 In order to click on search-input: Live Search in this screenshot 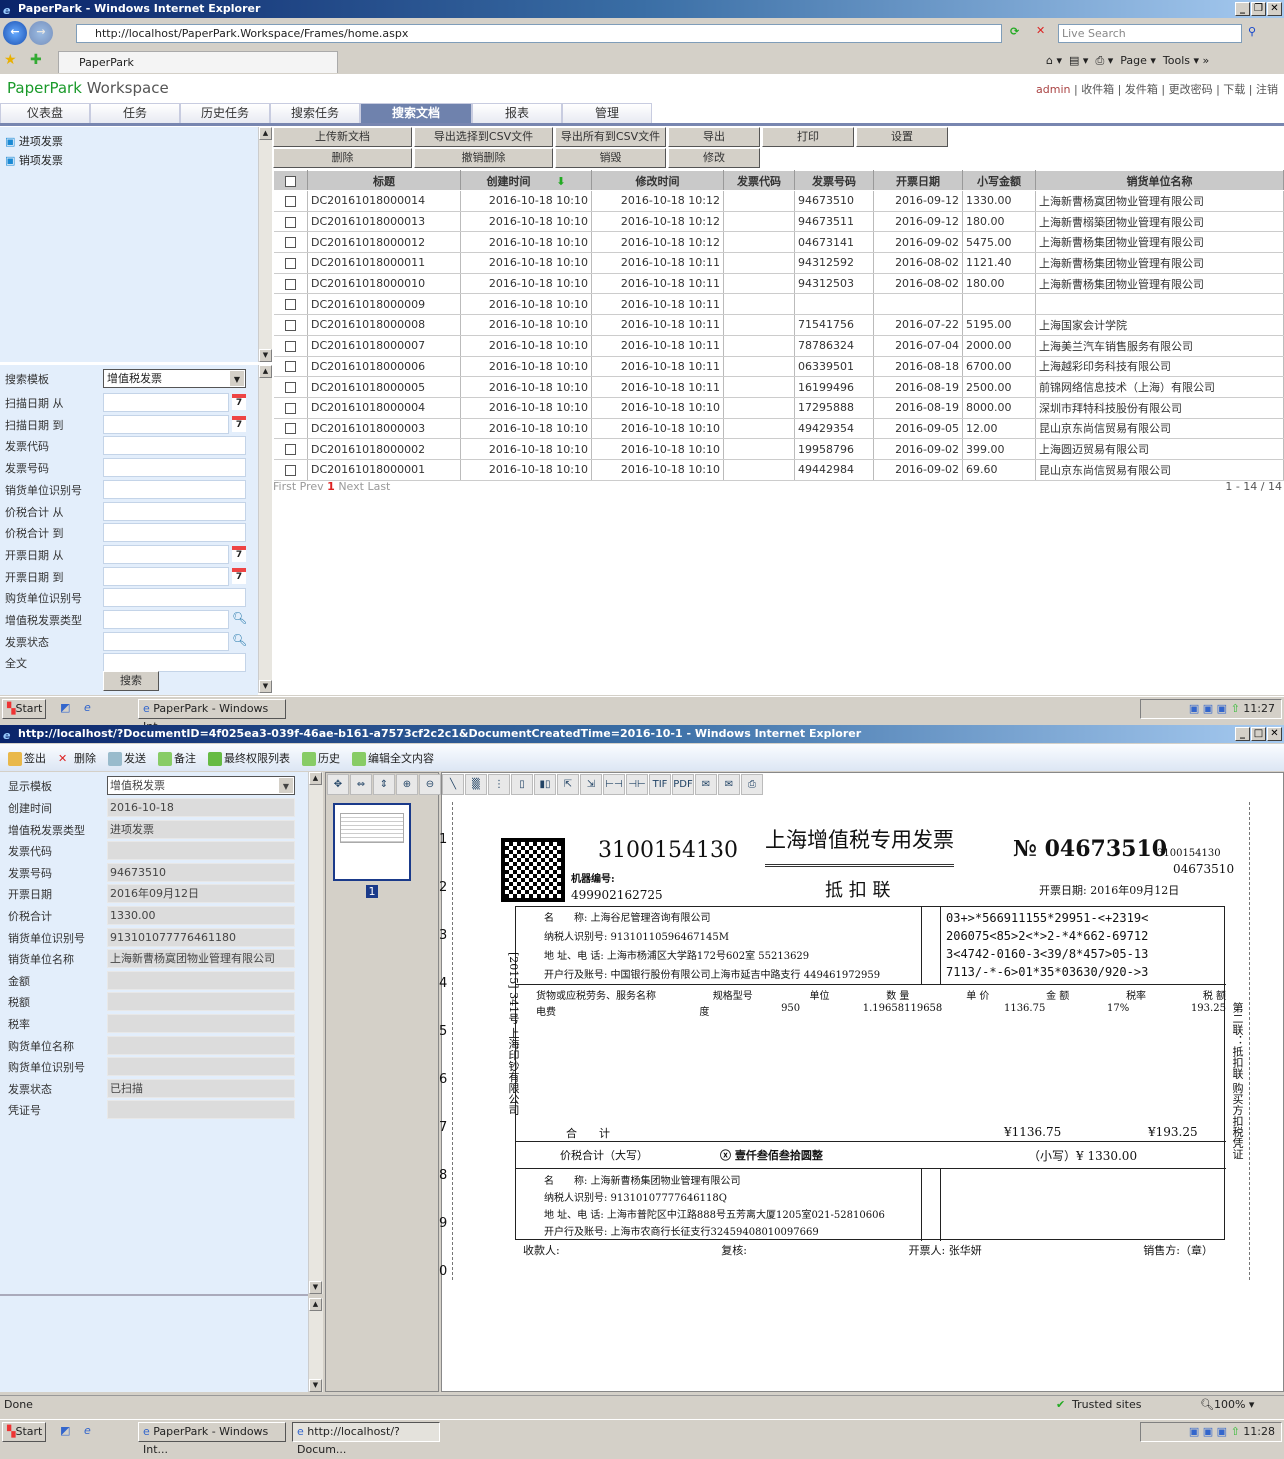, I will do `click(1150, 33)`.